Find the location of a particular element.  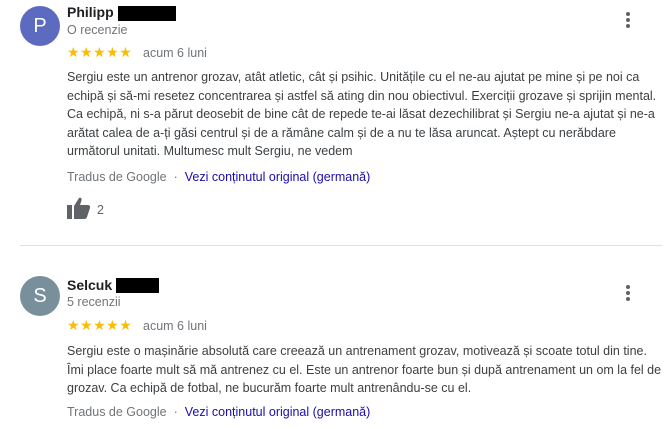

avatar: S is located at coordinates (40, 296).